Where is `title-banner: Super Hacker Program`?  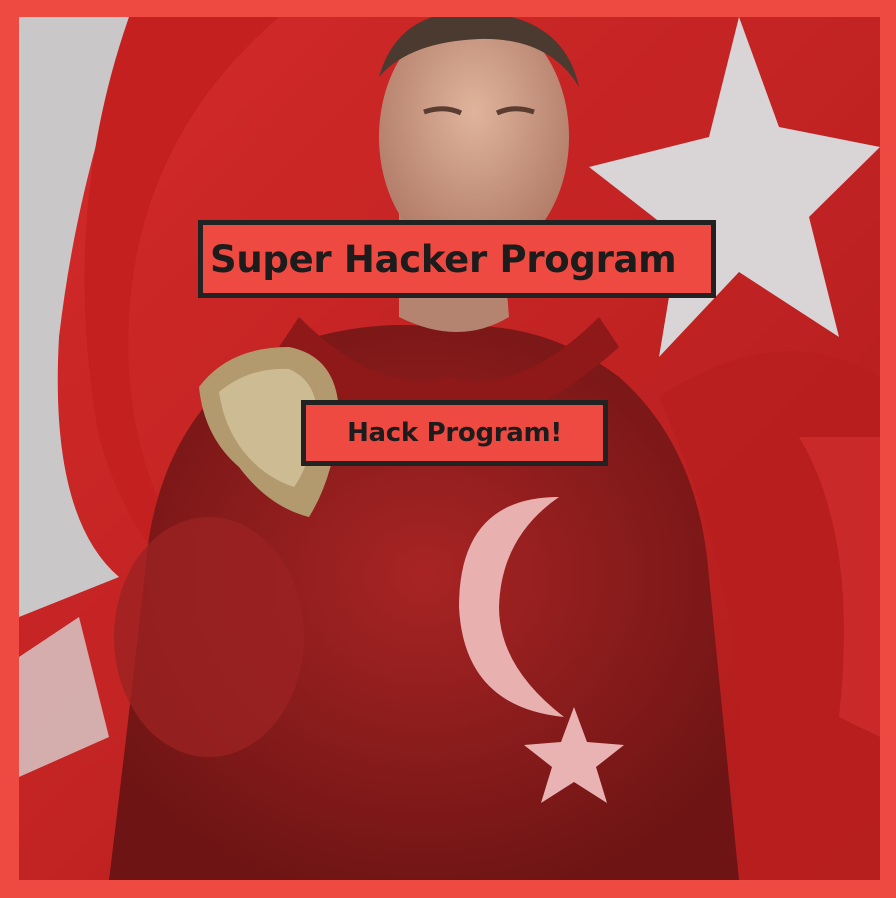
title-banner: Super Hacker Program is located at coordinates (457, 259).